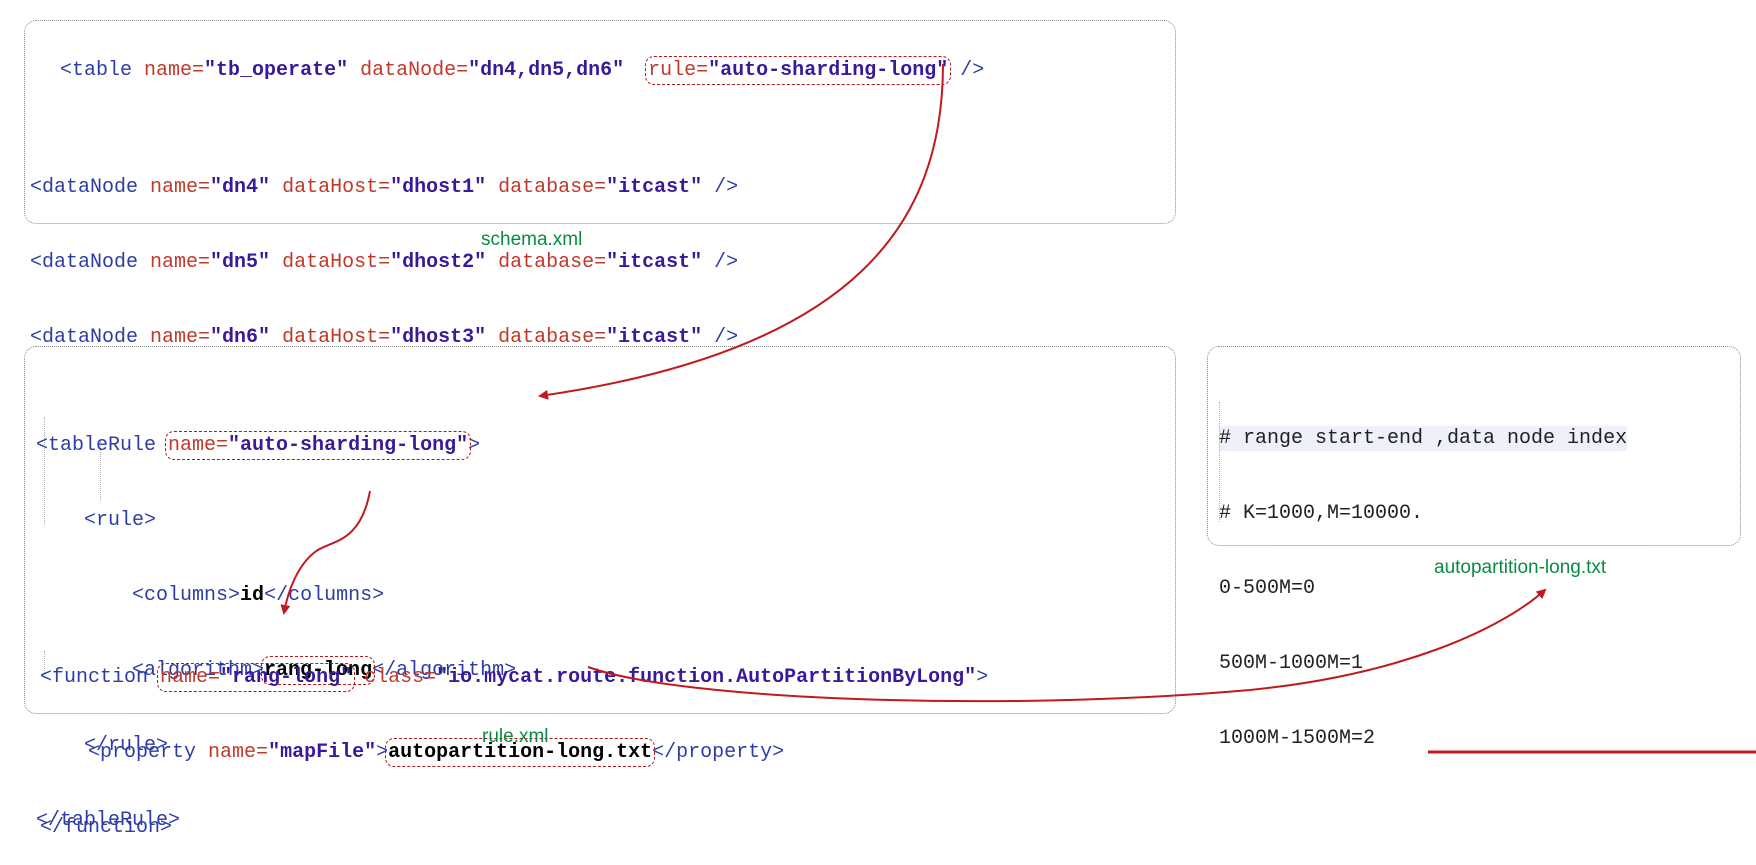 The width and height of the screenshot is (1756, 865). What do you see at coordinates (106, 827) in the screenshot?
I see `tag-function-close: </function>` at bounding box center [106, 827].